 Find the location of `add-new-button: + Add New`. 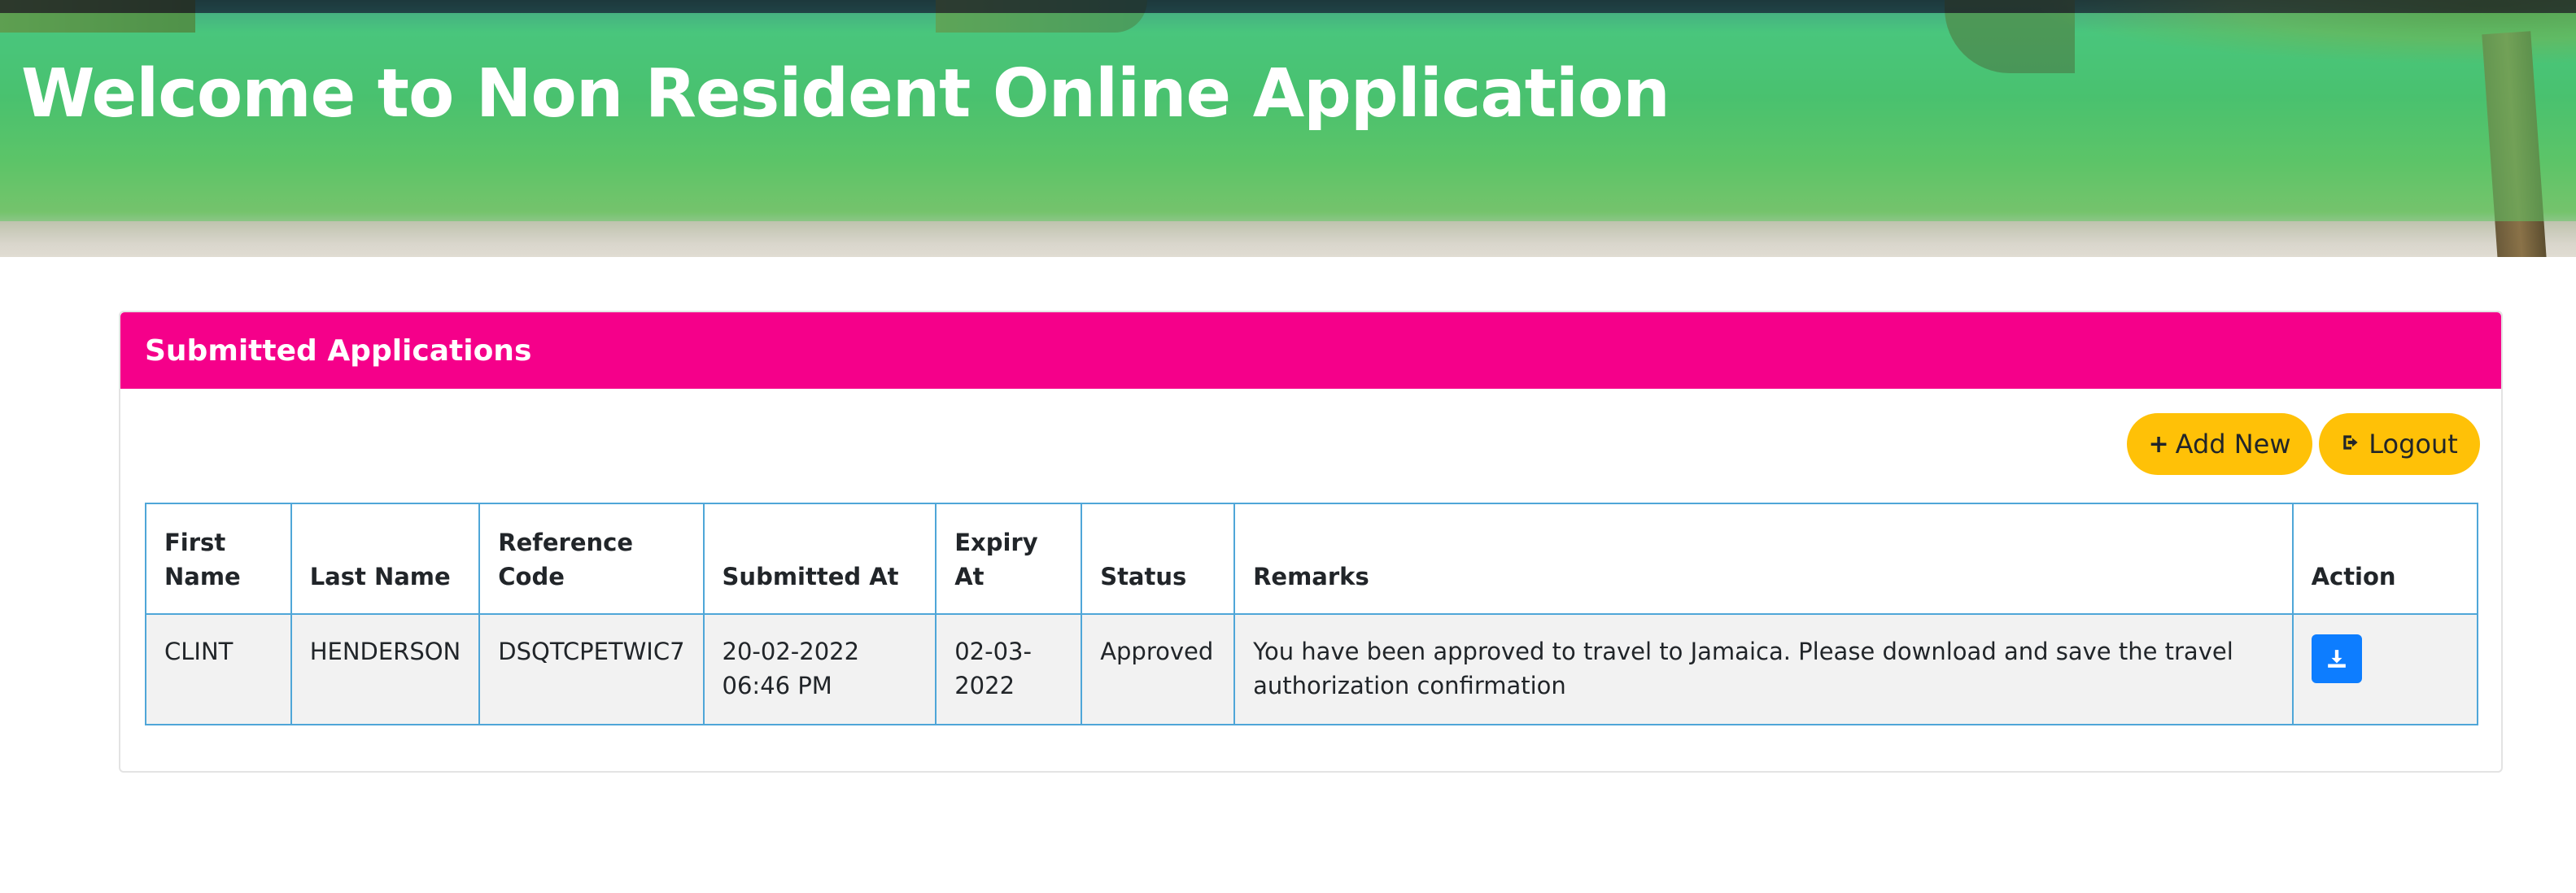

add-new-button: + Add New is located at coordinates (2219, 444).